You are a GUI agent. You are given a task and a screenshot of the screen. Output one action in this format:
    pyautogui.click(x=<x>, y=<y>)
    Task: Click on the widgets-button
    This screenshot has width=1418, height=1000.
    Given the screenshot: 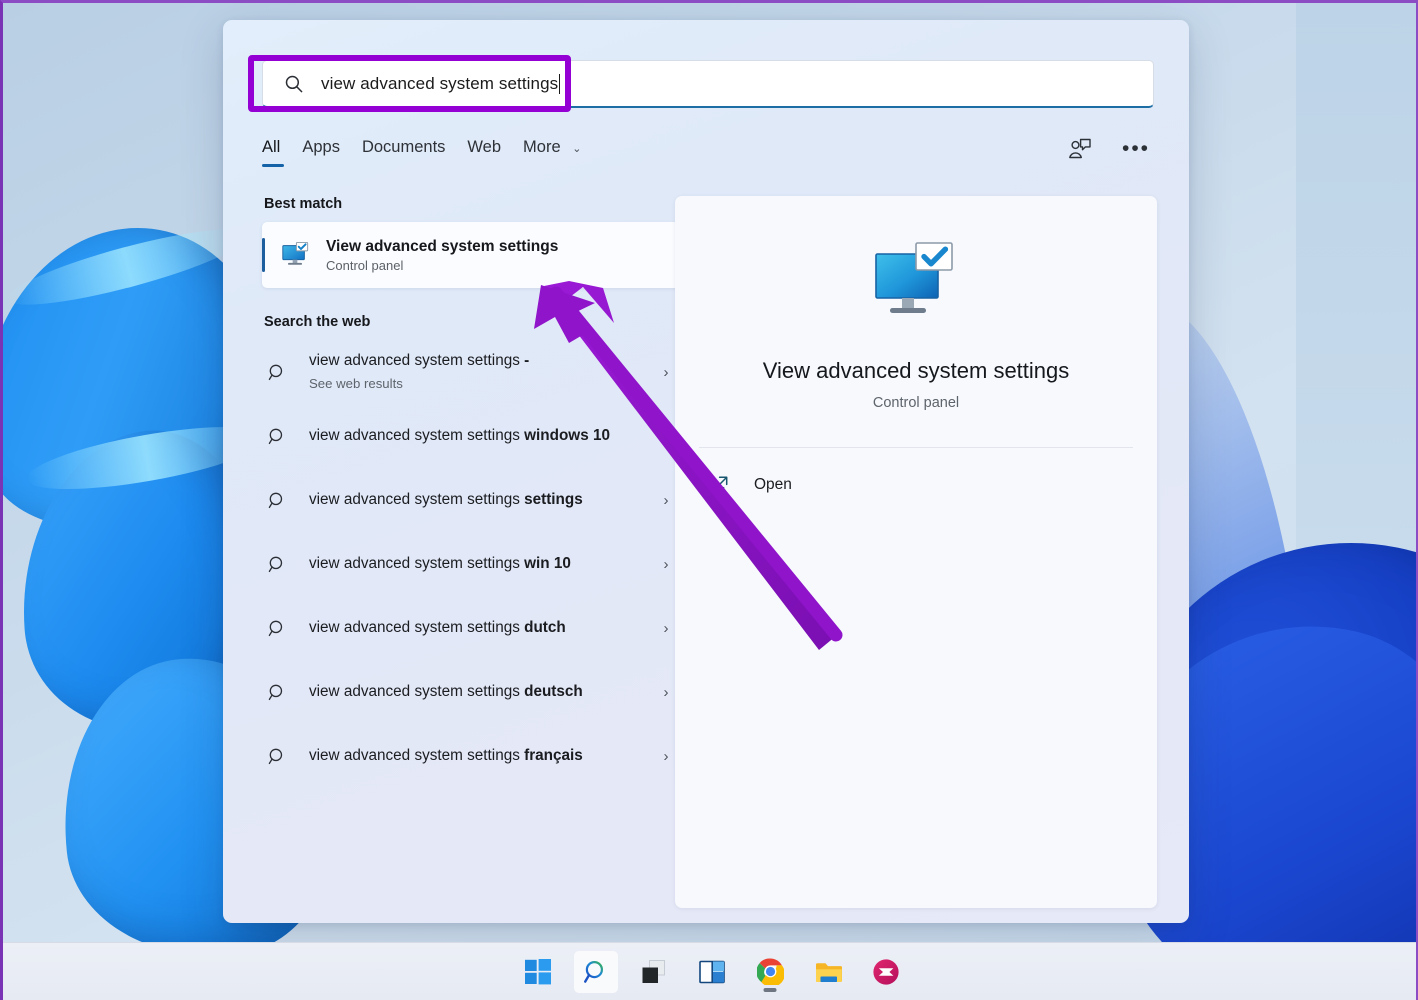 What is the action you would take?
    pyautogui.click(x=712, y=972)
    